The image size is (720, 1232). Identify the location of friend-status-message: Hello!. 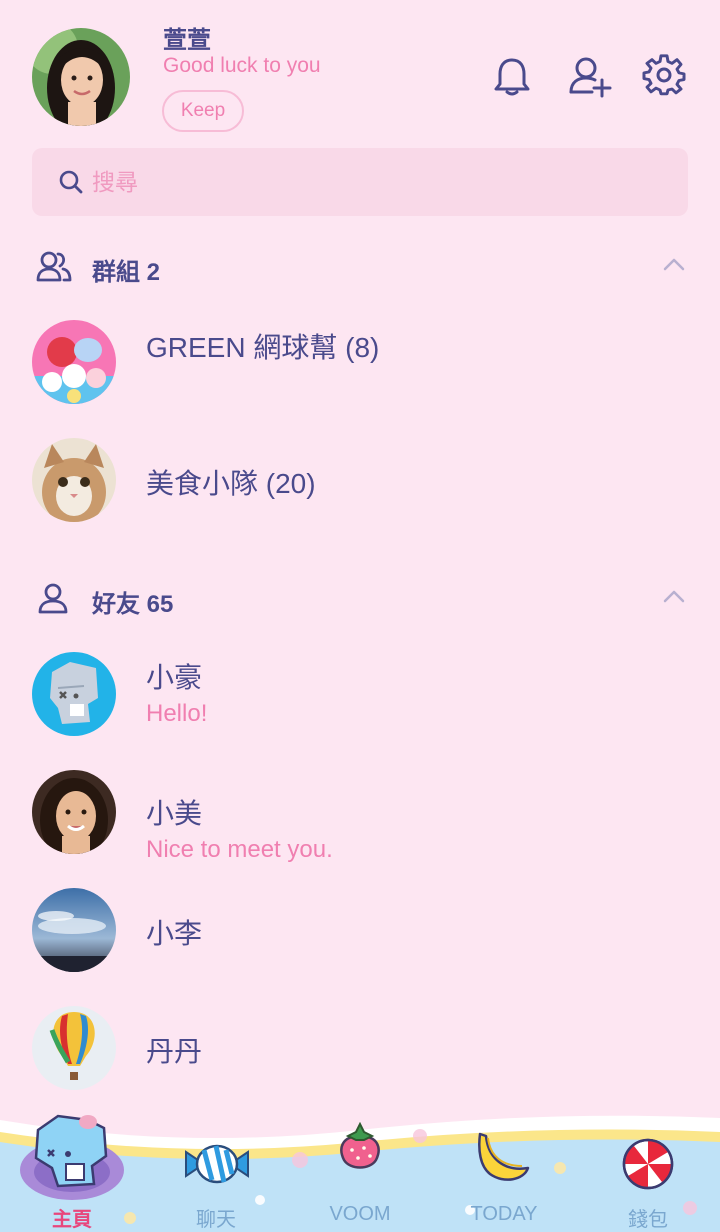
(177, 713).